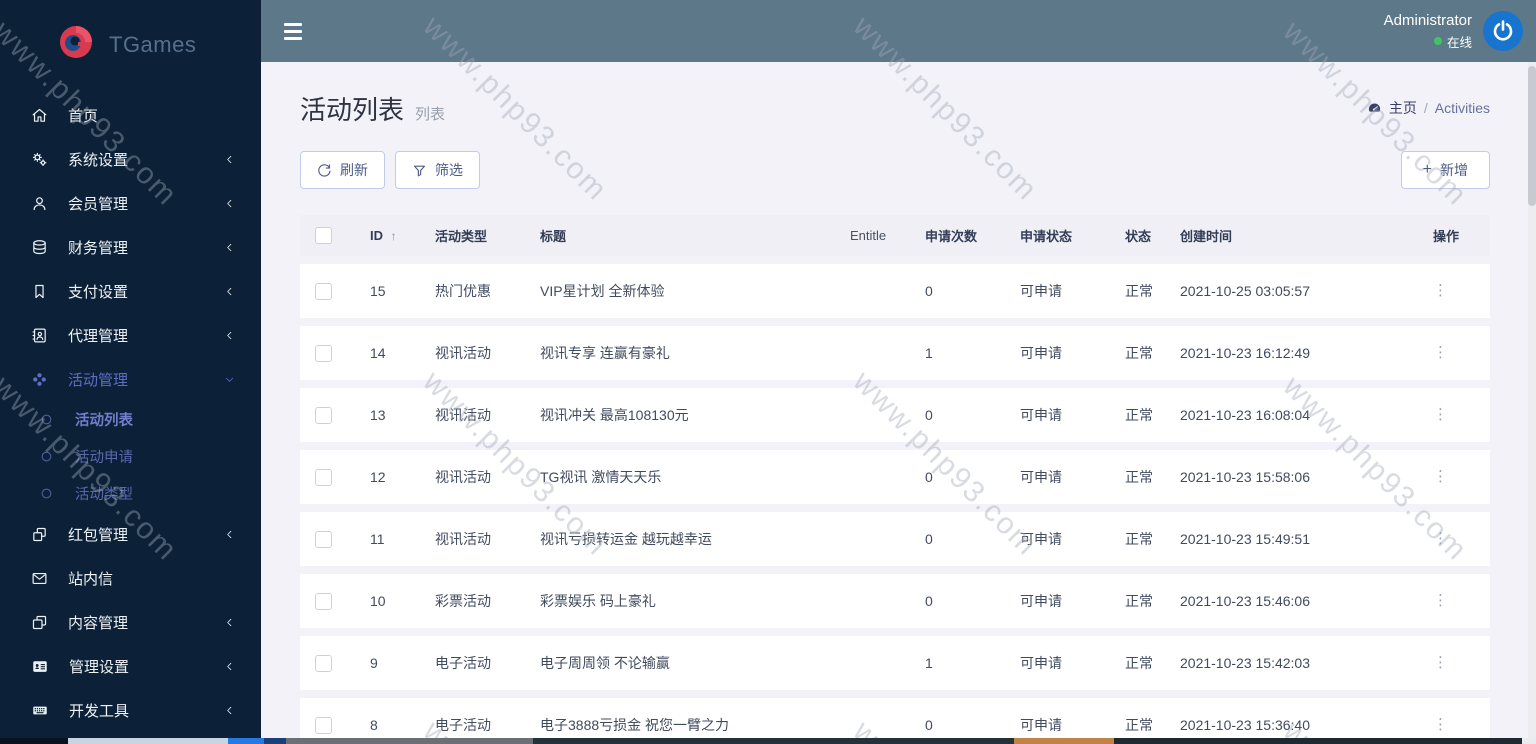 The height and width of the screenshot is (744, 1536). Describe the element at coordinates (130, 666) in the screenshot. I see `sidebar-item-admin-settings: 管理设置` at that location.